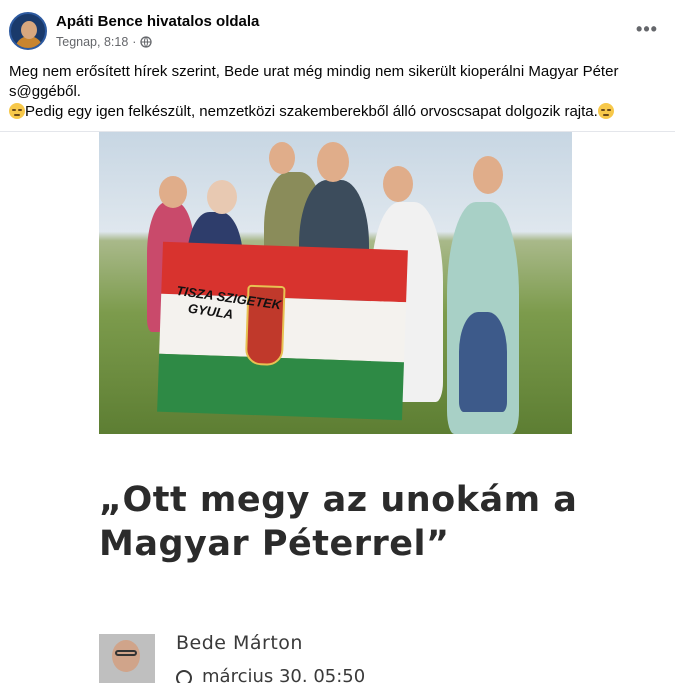  I want to click on globe-icon, so click(146, 42).